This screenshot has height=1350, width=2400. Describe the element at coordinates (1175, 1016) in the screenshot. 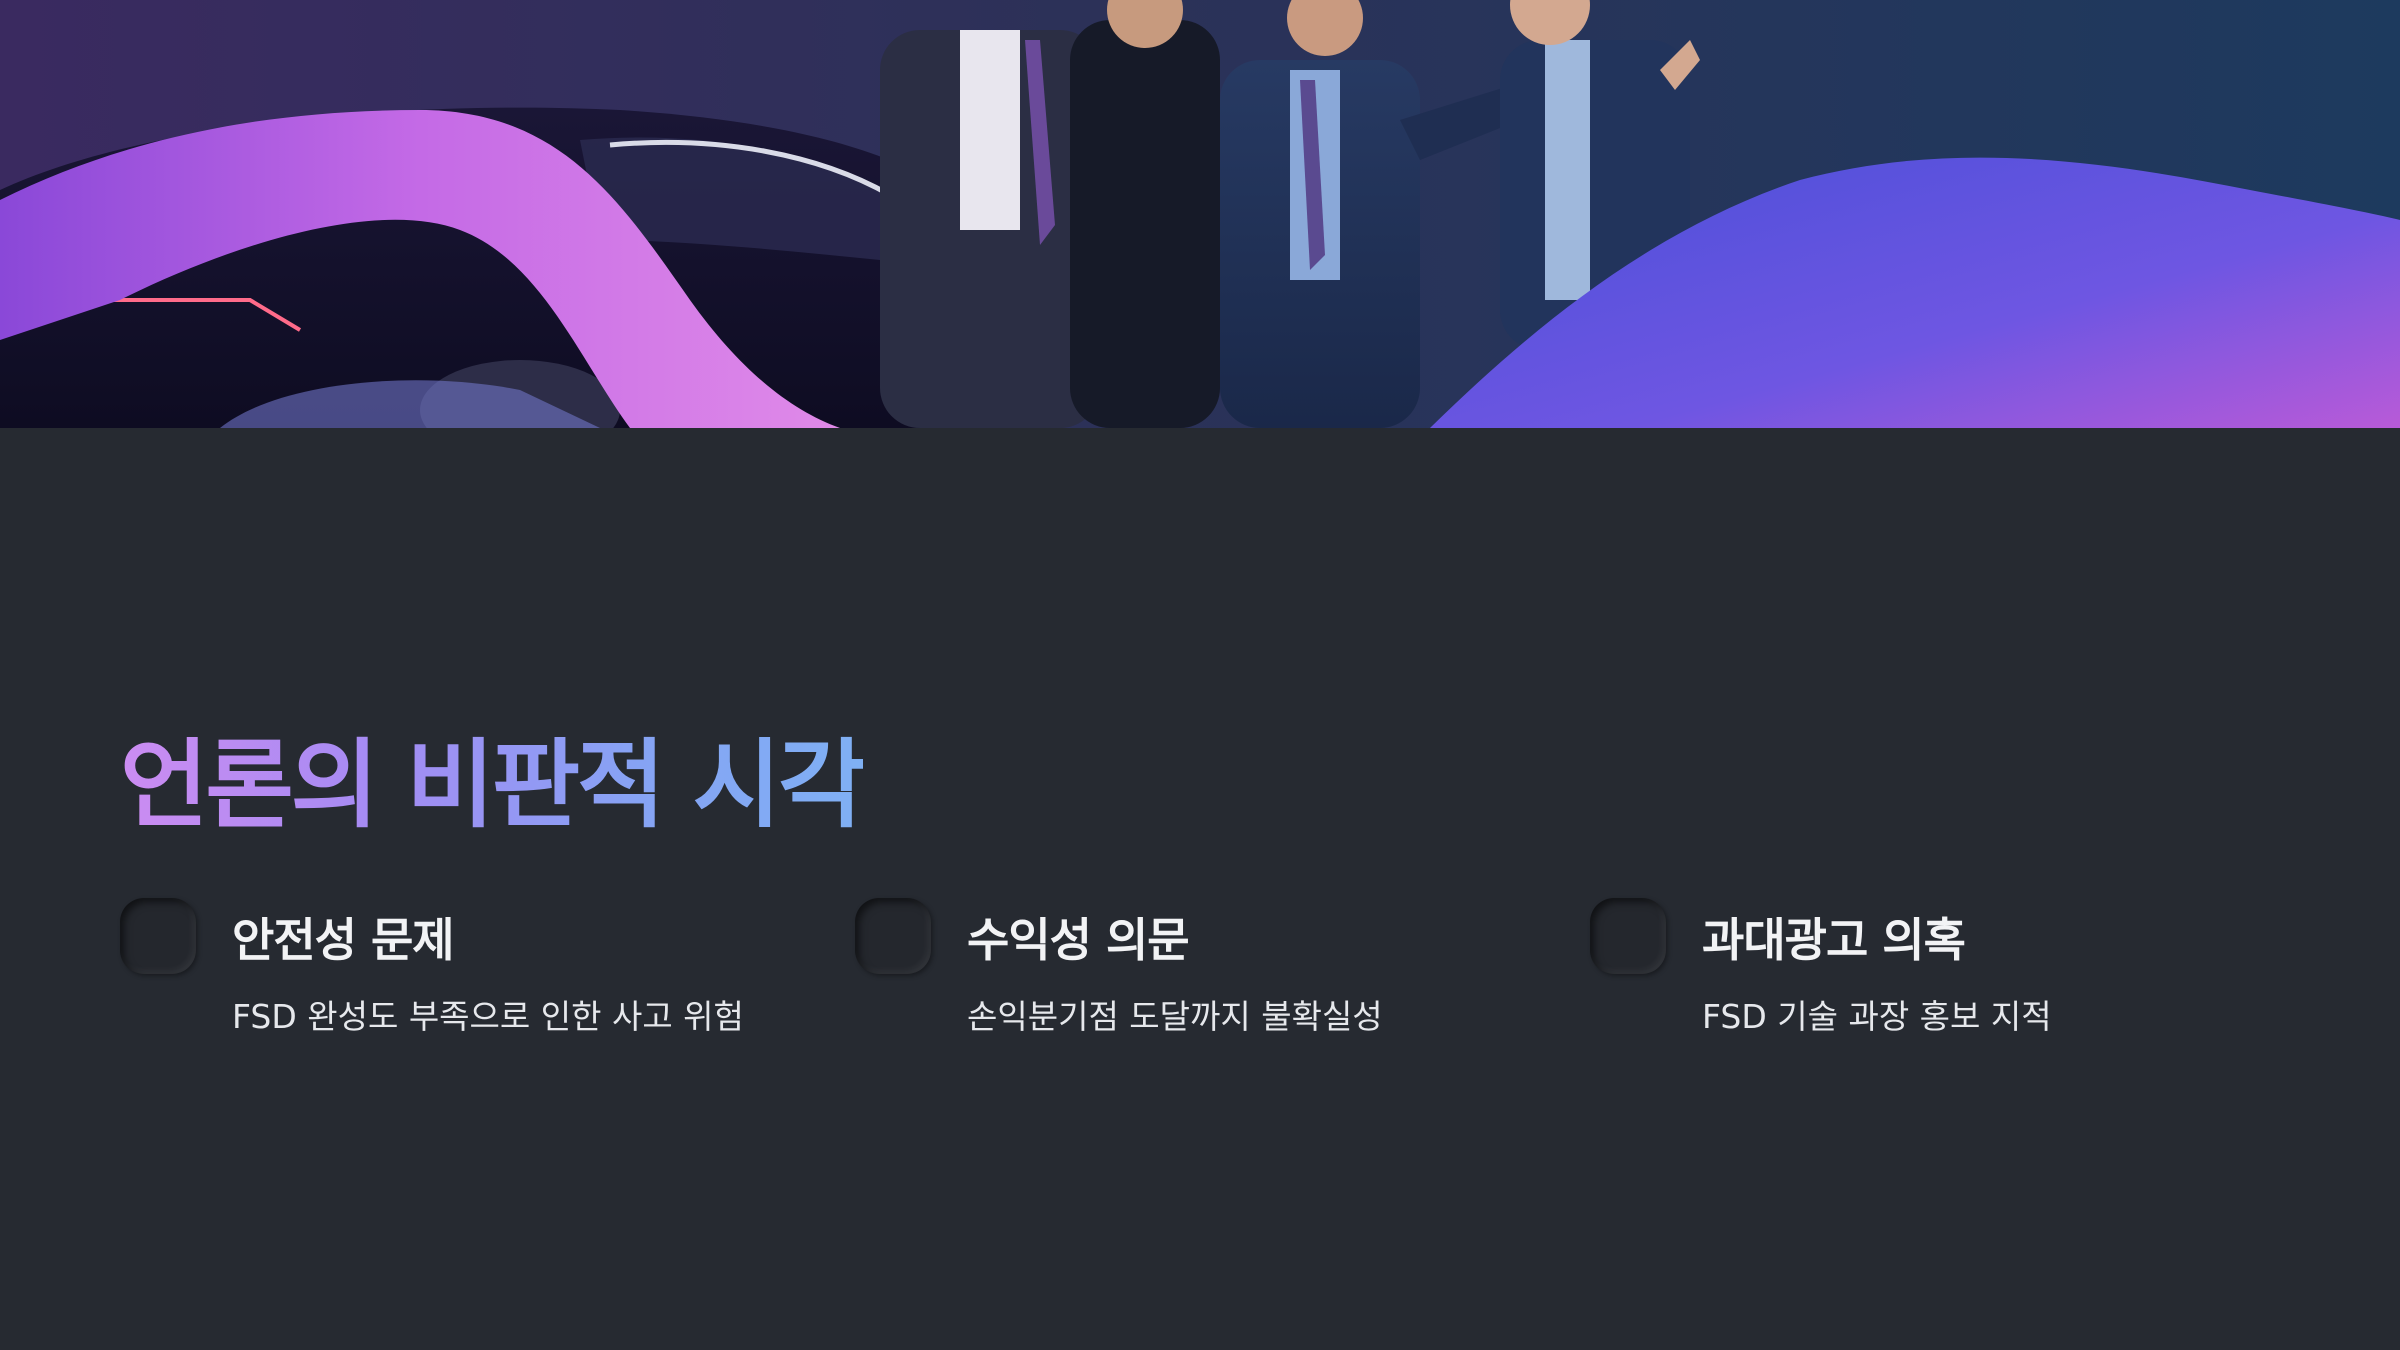

I see `feature-description: 손익분기점 도달까지 불확실성` at that location.